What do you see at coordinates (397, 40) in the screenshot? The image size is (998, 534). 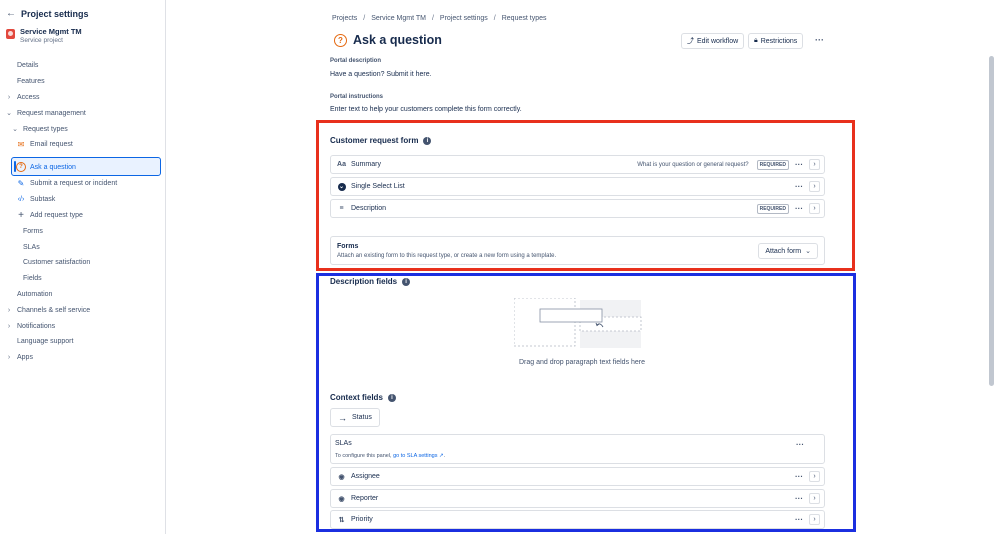 I see `page-title: Ask a question` at bounding box center [397, 40].